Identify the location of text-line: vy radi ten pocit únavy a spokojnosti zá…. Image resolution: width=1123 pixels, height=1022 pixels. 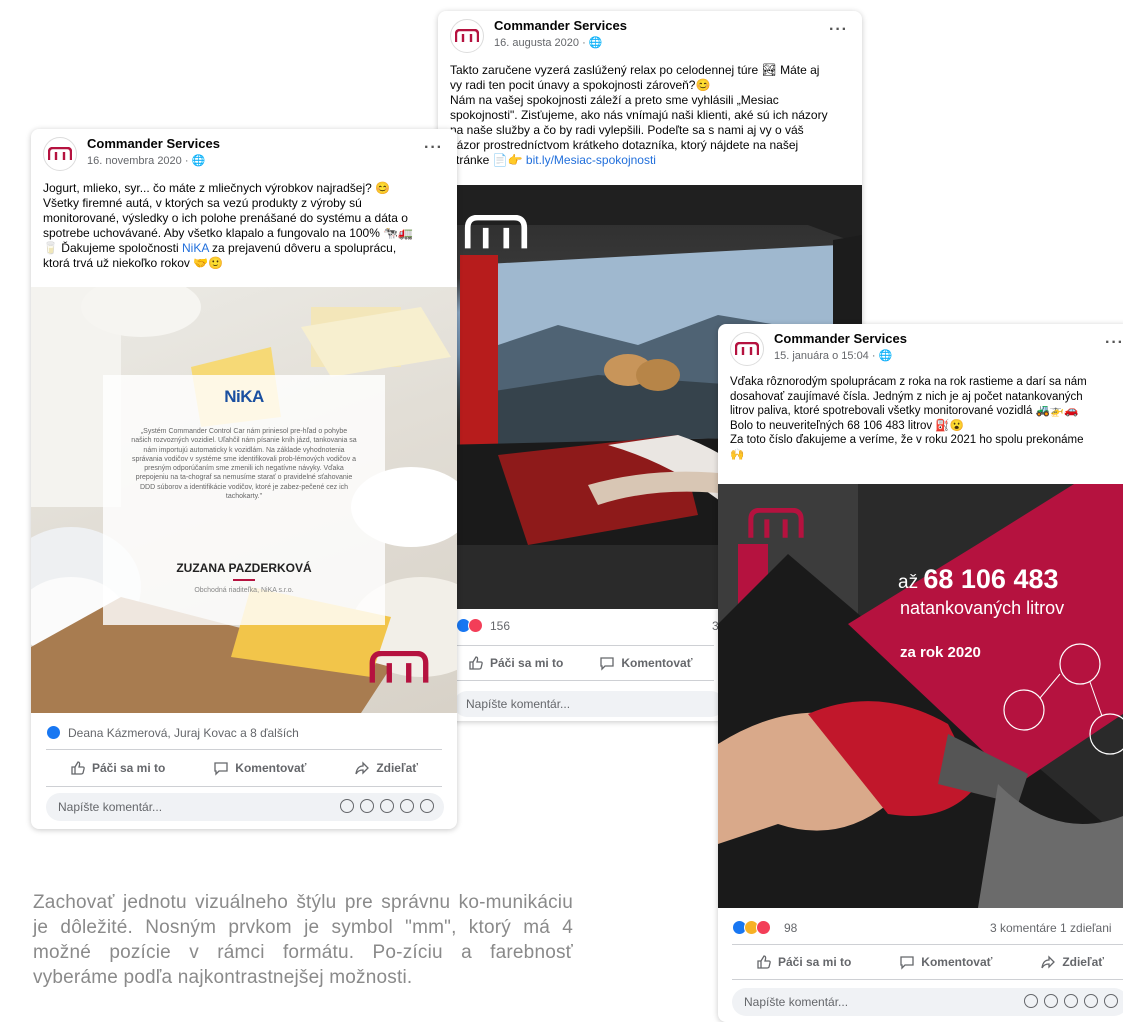
(580, 85).